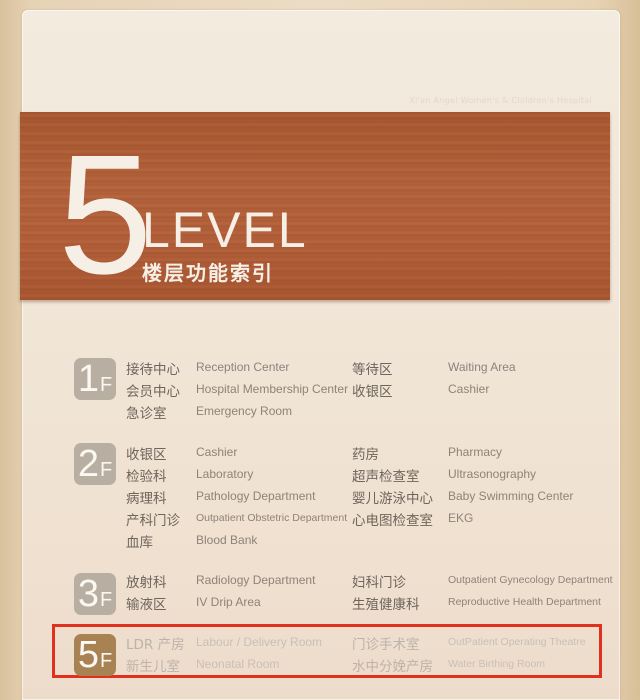  I want to click on floor-badge-2f: 2F, so click(95, 464).